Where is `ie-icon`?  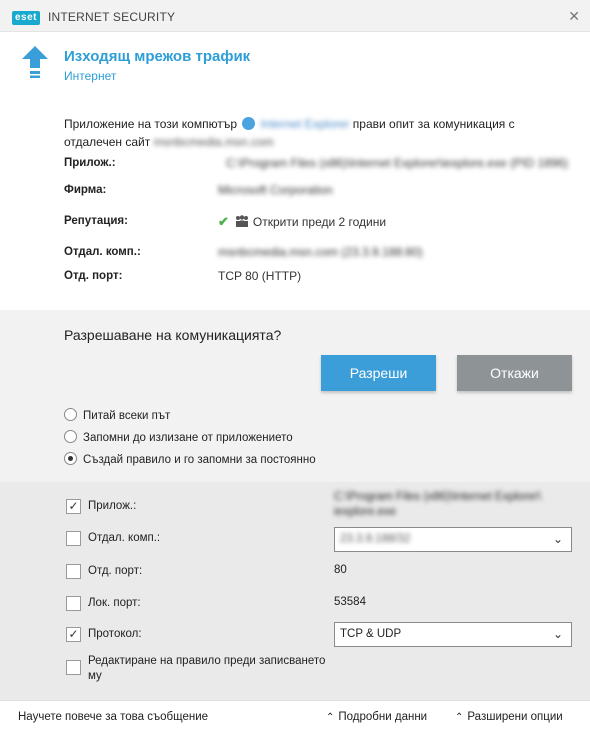 ie-icon is located at coordinates (249, 123).